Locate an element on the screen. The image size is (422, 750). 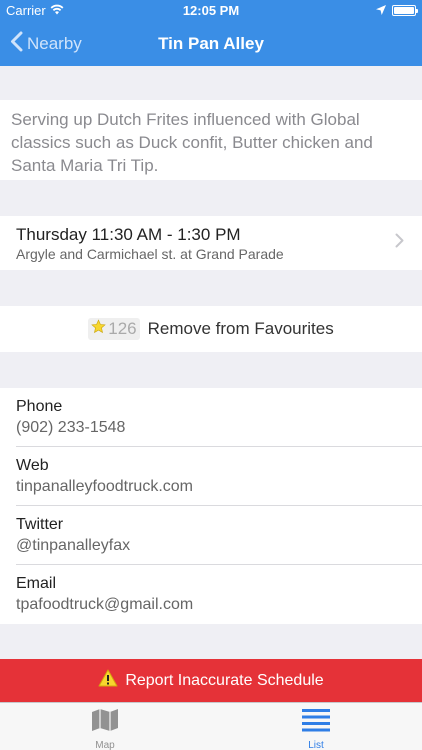
contact-row-web: Web tinpanalleyfoodtruck.com is located at coordinates (219, 476).